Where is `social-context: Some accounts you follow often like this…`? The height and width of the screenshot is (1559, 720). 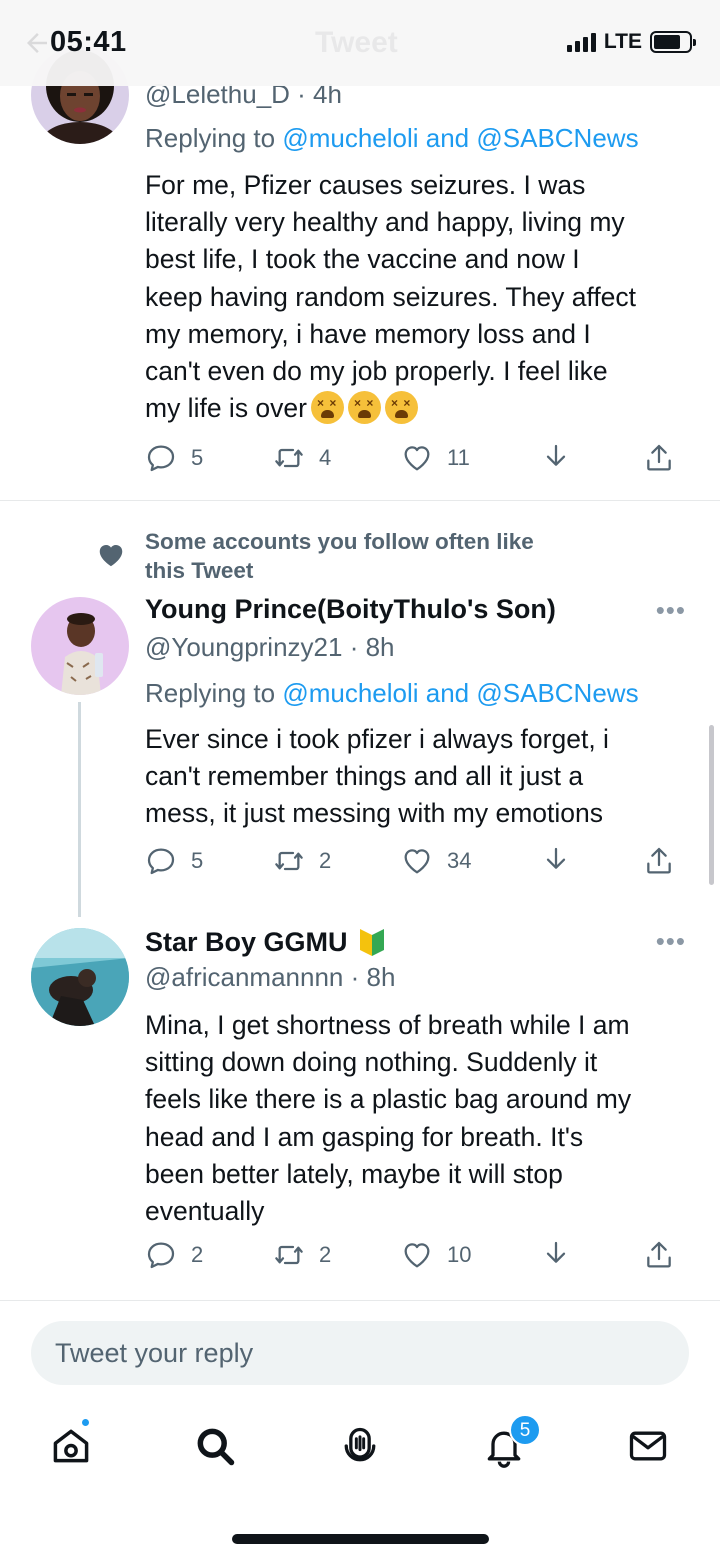 social-context: Some accounts you follow often like this… is located at coordinates (339, 556).